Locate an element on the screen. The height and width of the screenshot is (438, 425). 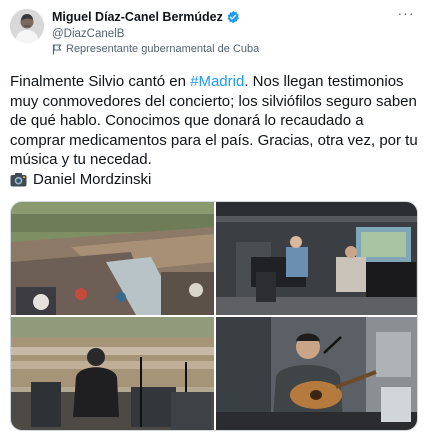
camera-icon is located at coordinates (18, 179).